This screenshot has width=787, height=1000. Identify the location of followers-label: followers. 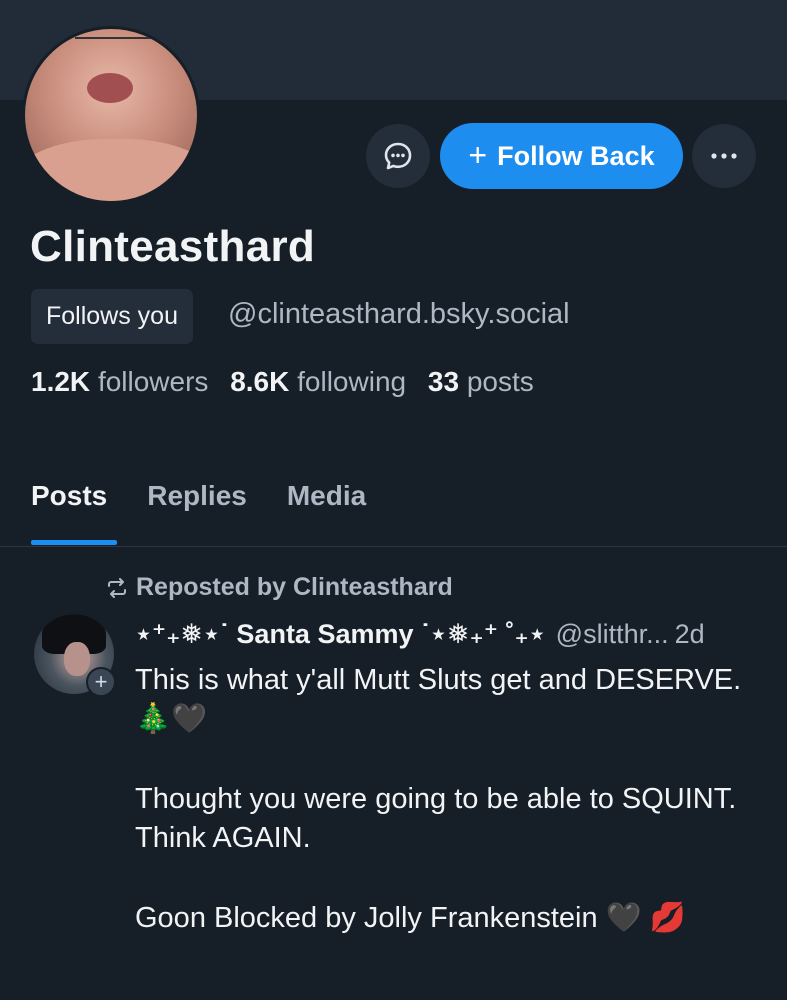
(153, 381).